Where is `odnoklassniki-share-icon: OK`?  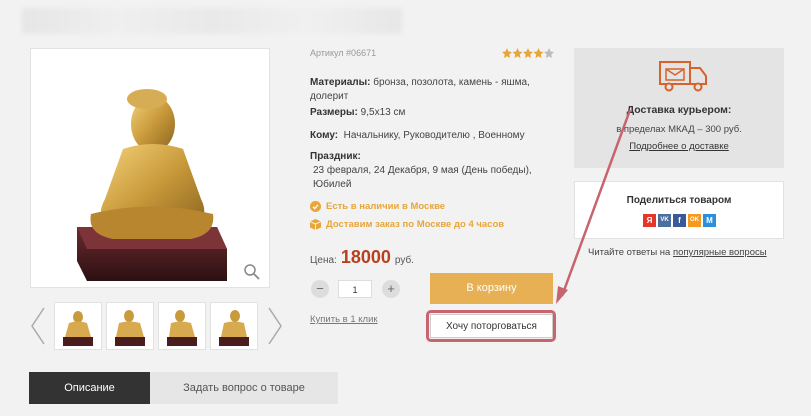 odnoklassniki-share-icon: OK is located at coordinates (694, 220).